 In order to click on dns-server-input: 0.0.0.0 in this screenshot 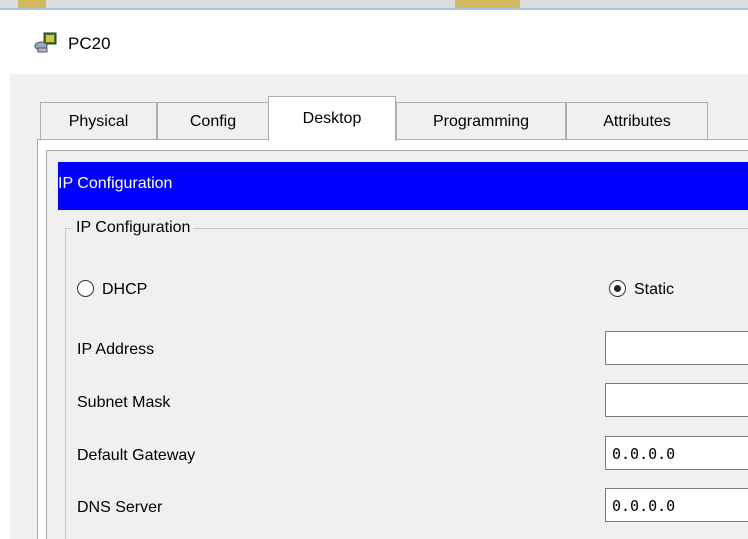, I will do `click(676, 505)`.